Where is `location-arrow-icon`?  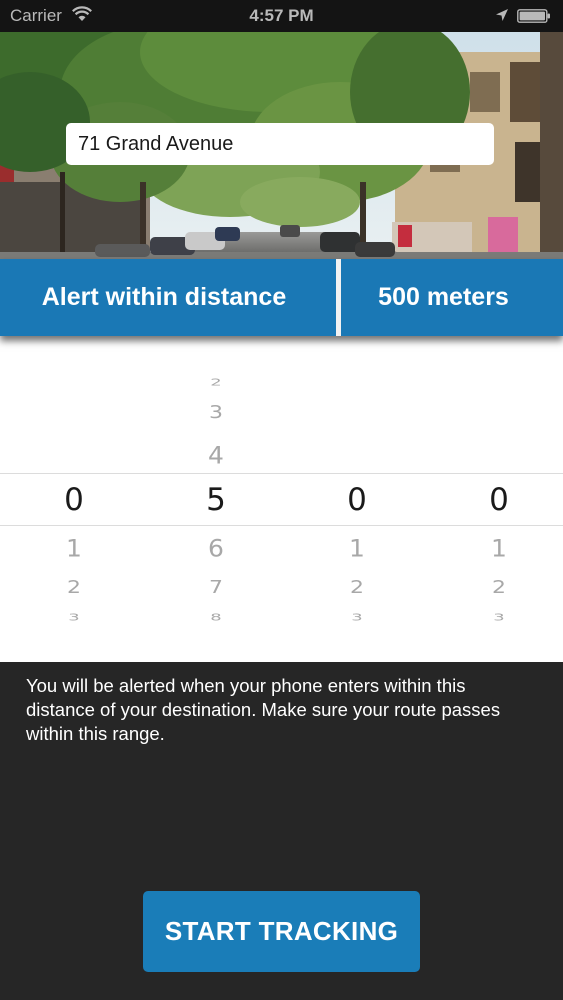
location-arrow-icon is located at coordinates (502, 15).